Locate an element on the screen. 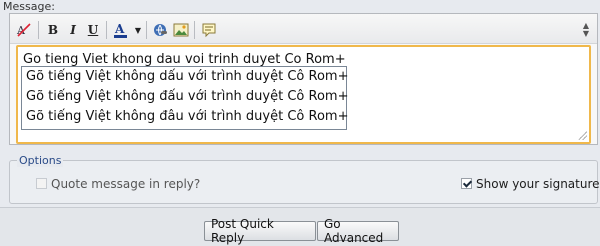 The height and width of the screenshot is (246, 600). image-icon is located at coordinates (181, 30).